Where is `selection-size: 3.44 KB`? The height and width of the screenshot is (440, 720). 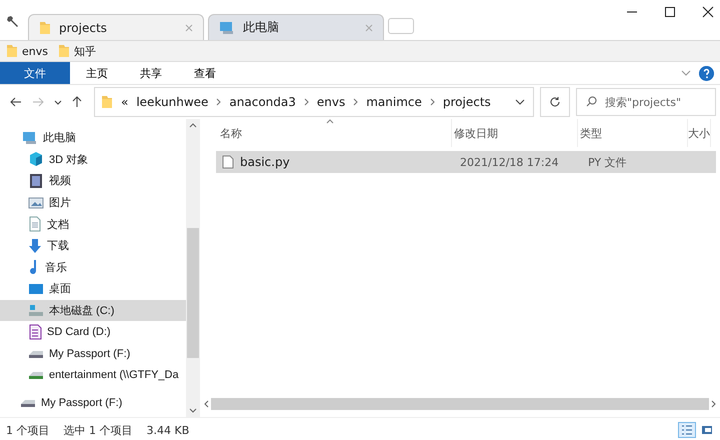 selection-size: 3.44 KB is located at coordinates (168, 430).